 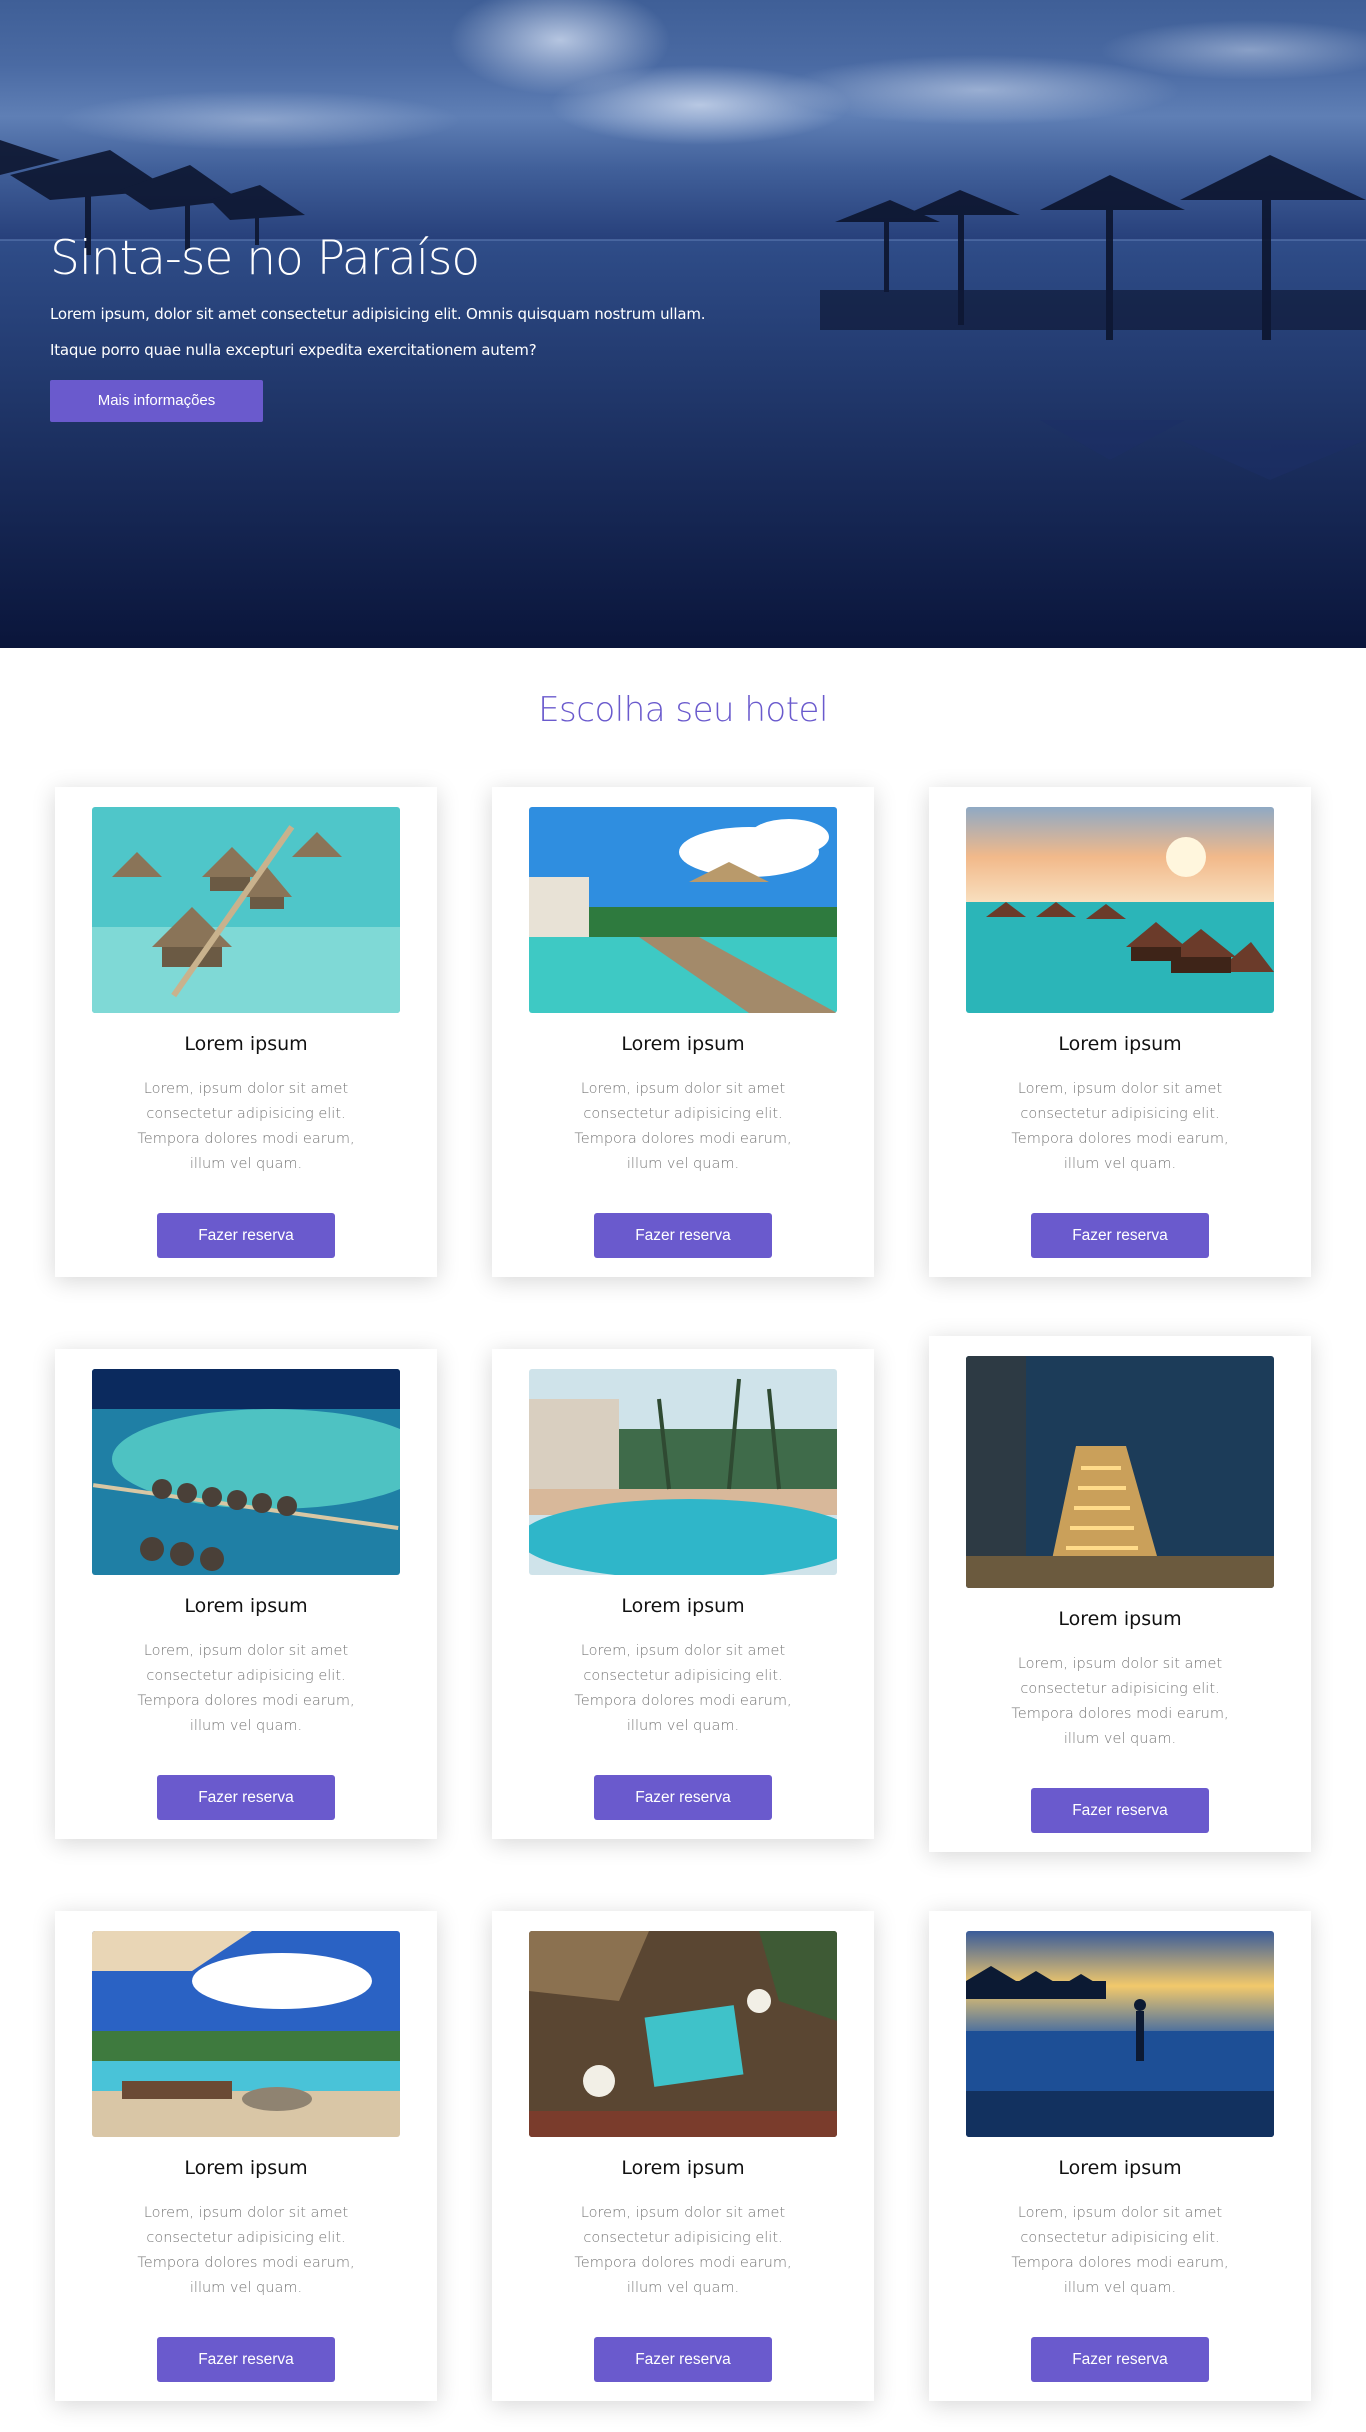 I want to click on hero-title: Sinta-se no Paraíso, so click(x=265, y=258).